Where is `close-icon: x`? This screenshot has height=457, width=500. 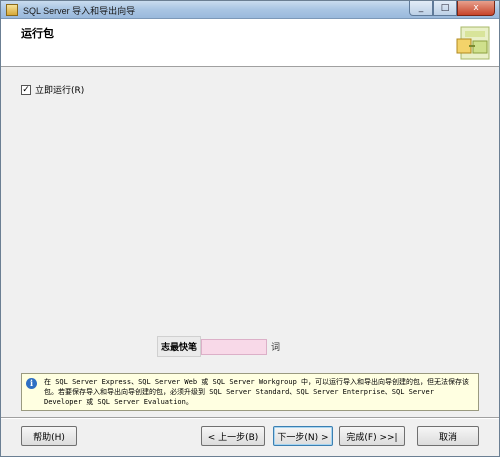 close-icon: x is located at coordinates (476, 8).